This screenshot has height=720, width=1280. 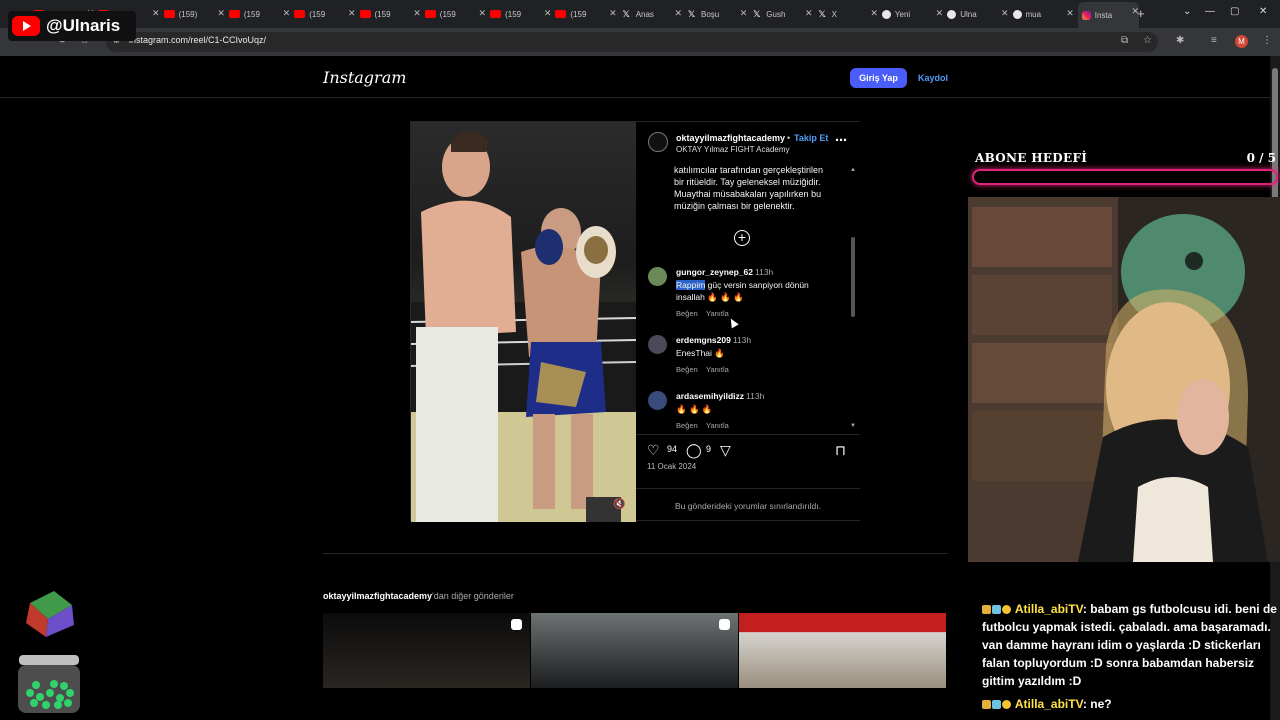 I want to click on bookmark-star-icon: ☆, so click(x=1147, y=40).